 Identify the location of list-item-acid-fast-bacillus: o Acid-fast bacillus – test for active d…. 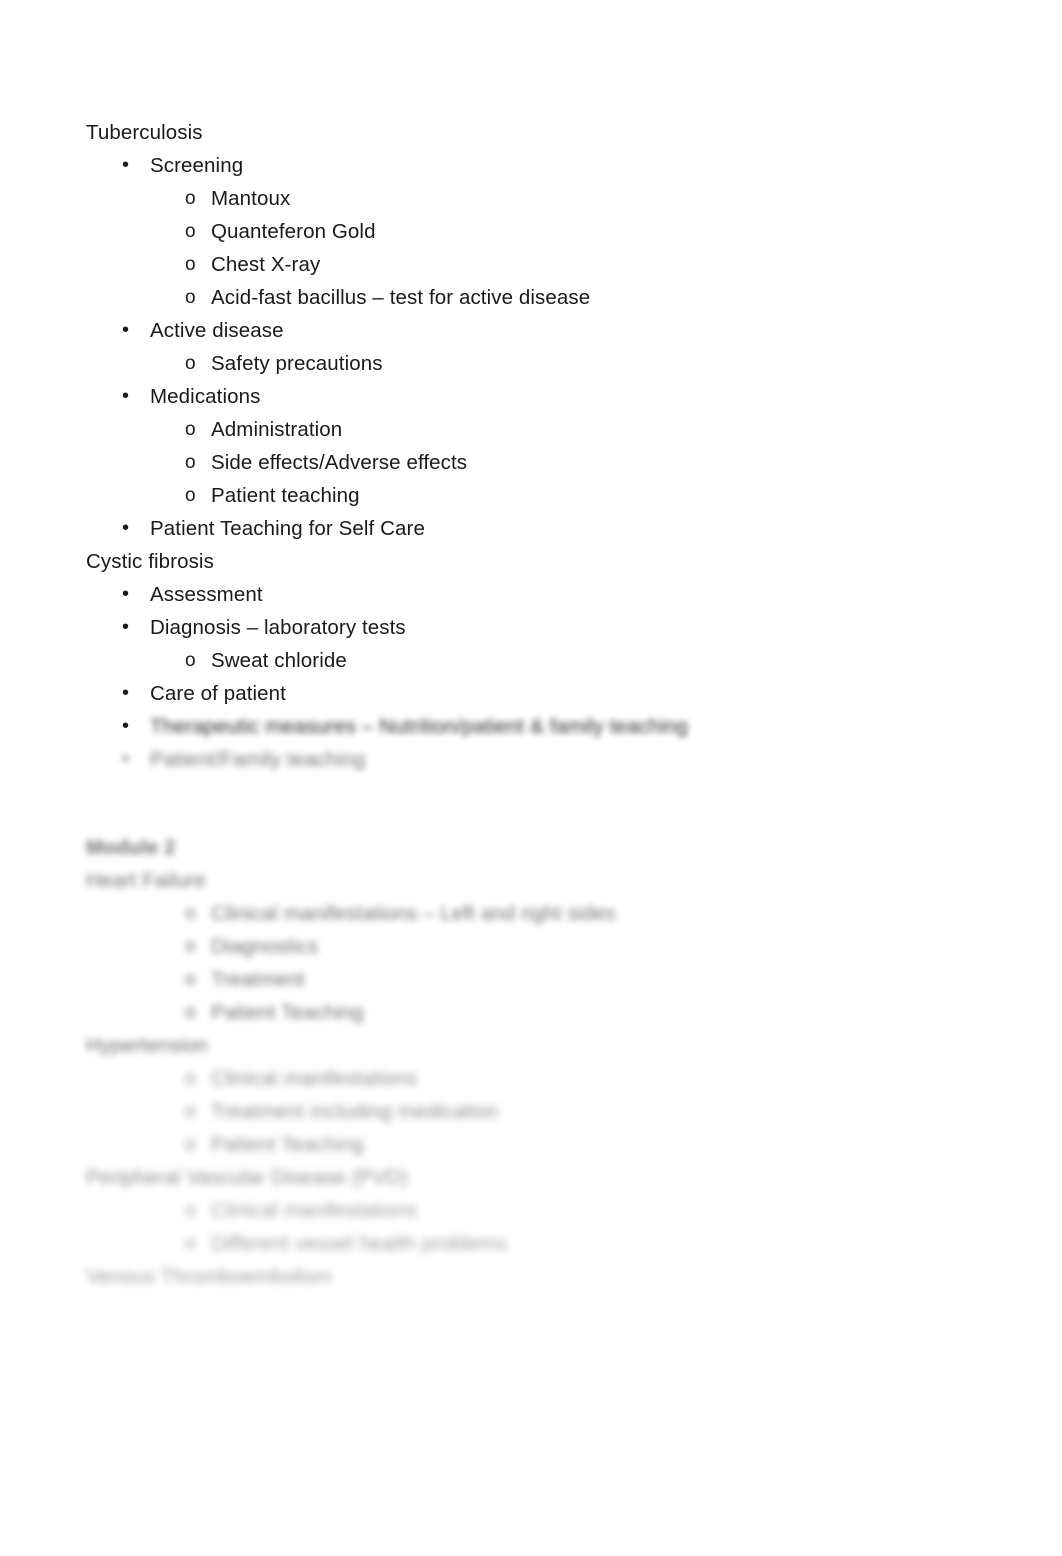
(536, 297).